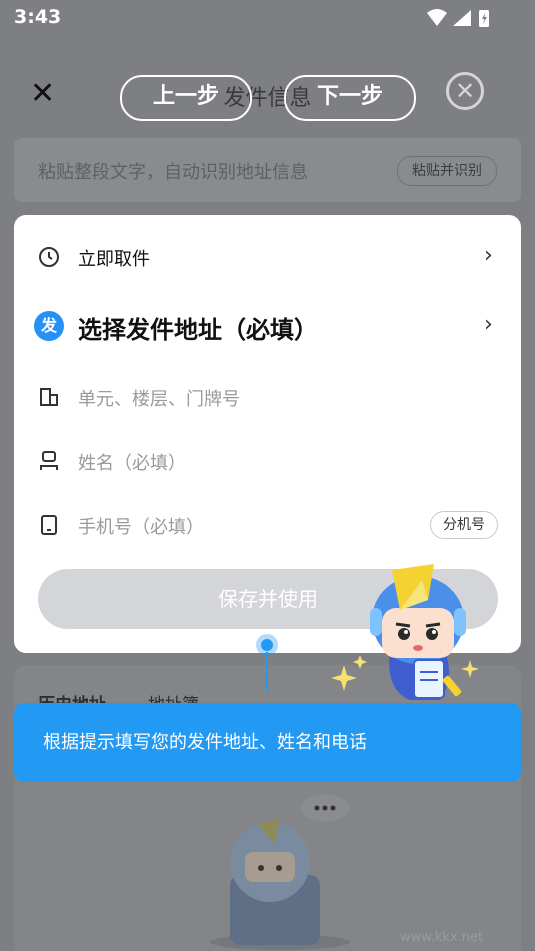  I want to click on paste-recognize-button: 粘贴并识别, so click(447, 171).